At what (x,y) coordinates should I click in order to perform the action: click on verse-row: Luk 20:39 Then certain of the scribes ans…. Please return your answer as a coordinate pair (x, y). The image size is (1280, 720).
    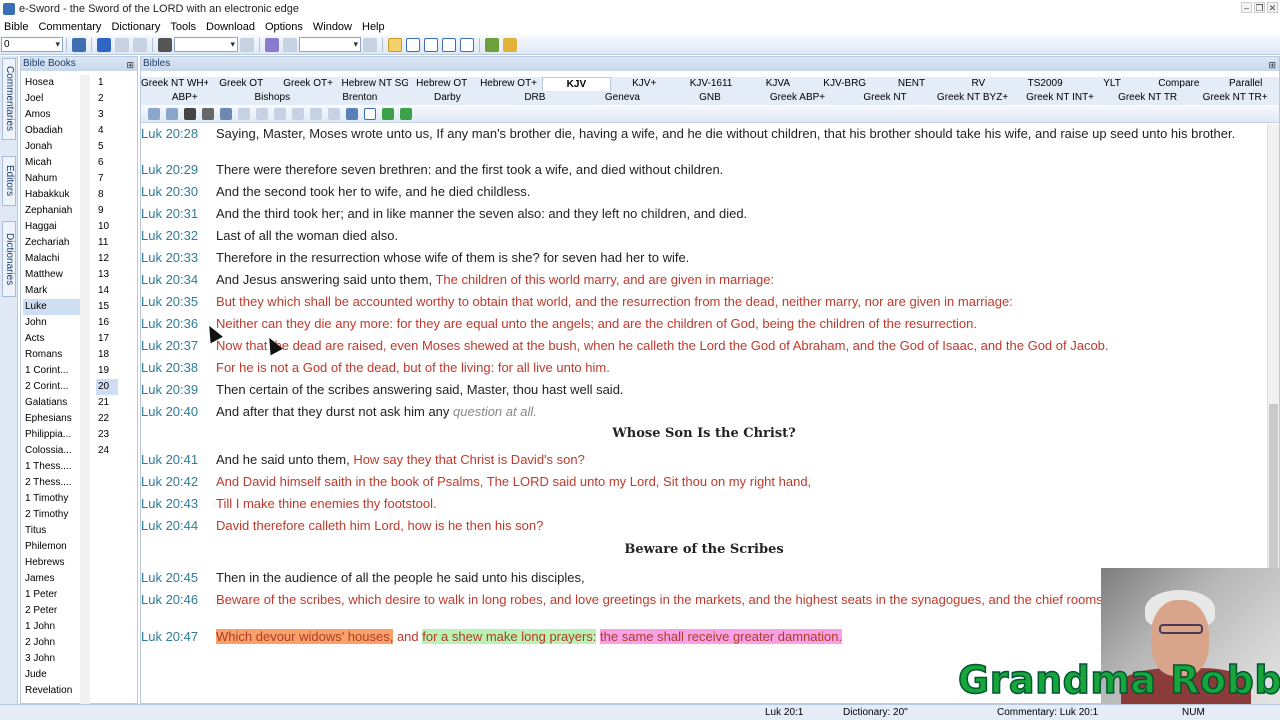
    Looking at the image, I should click on (704, 390).